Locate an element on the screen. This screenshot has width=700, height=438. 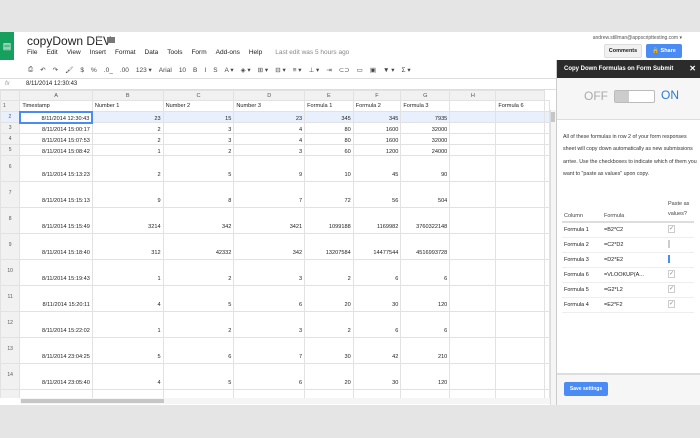
column-header-F: F is located at coordinates (377, 95).